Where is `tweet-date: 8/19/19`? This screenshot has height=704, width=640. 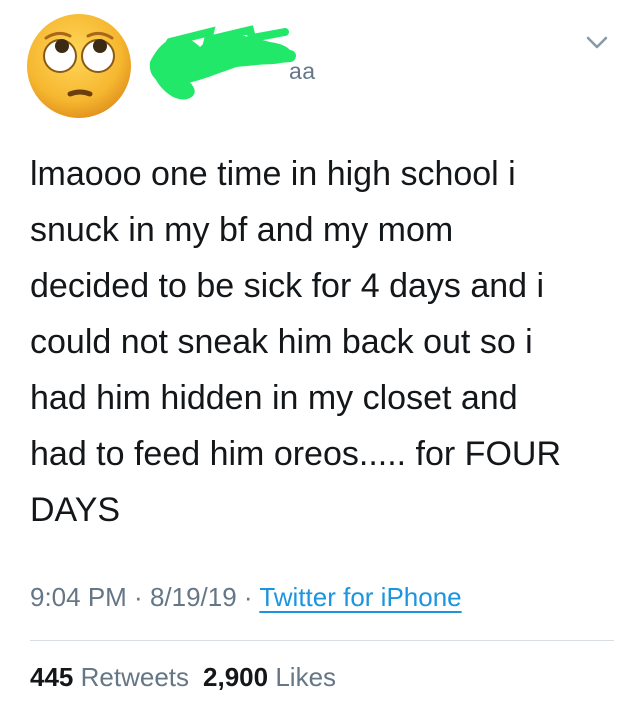 tweet-date: 8/19/19 is located at coordinates (193, 597).